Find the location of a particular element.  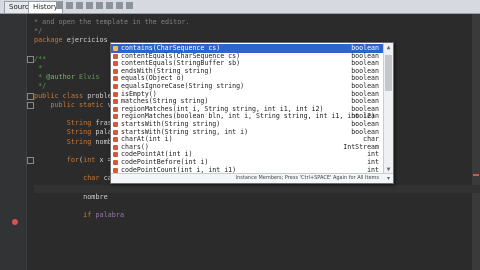

code-line: /** is located at coordinates (40, 59).